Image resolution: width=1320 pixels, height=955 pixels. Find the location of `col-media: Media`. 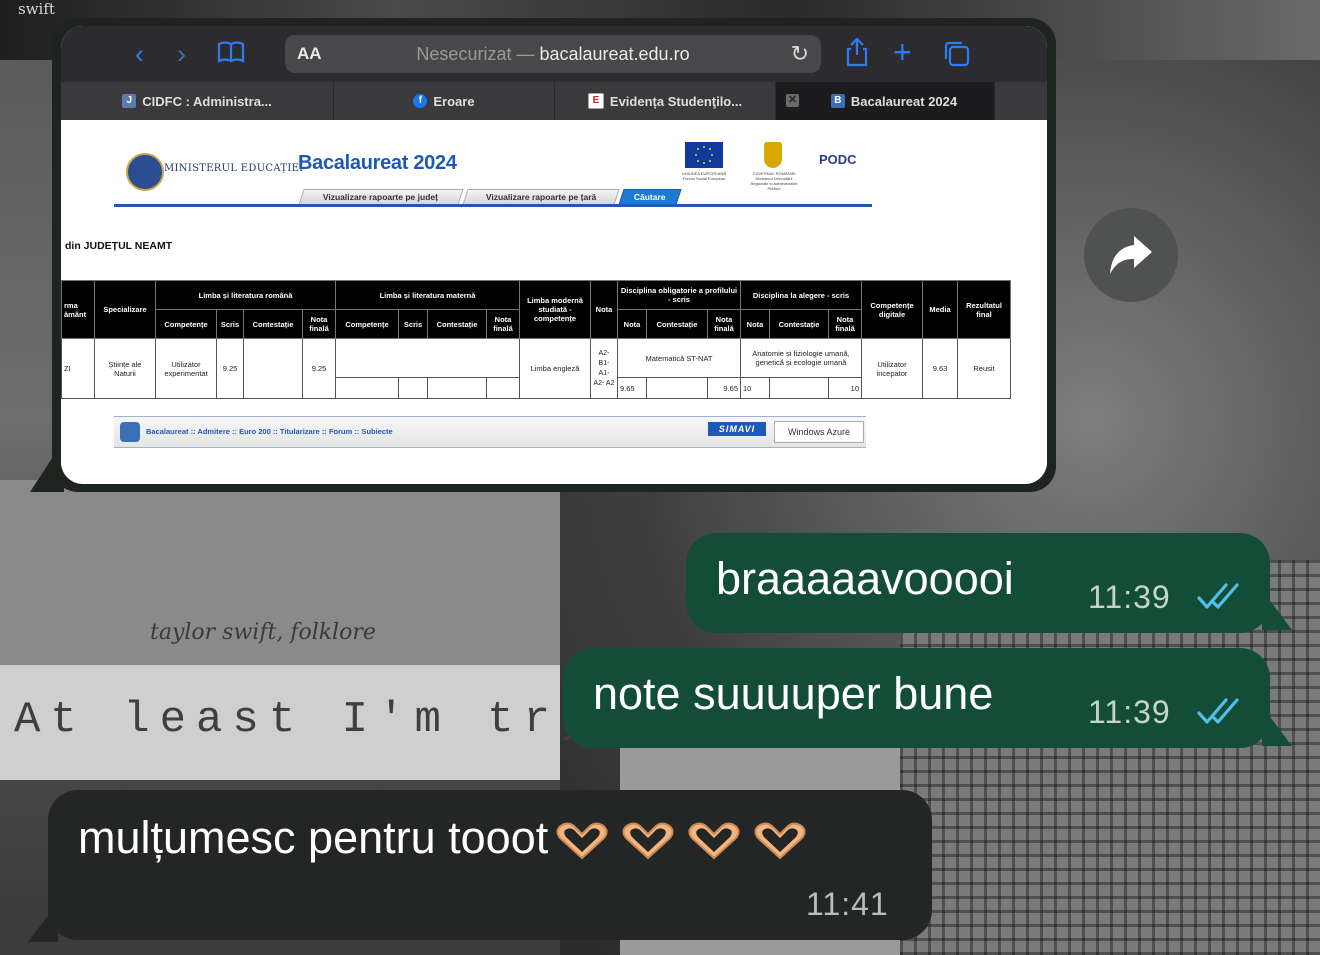

col-media: Media is located at coordinates (940, 309).